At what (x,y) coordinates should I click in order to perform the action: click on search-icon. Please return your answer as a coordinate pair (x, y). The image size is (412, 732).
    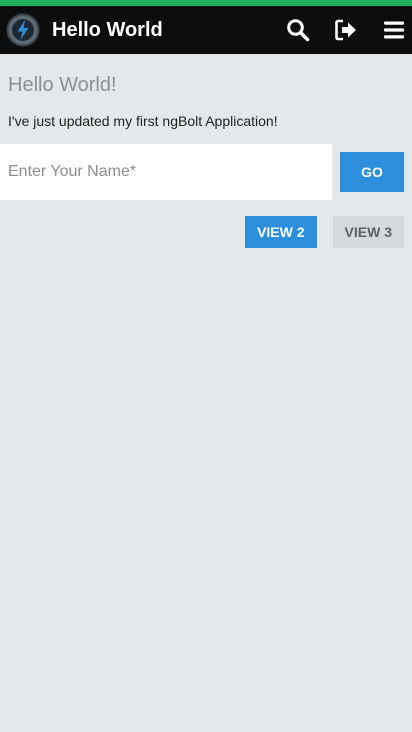
    Looking at the image, I should click on (298, 30).